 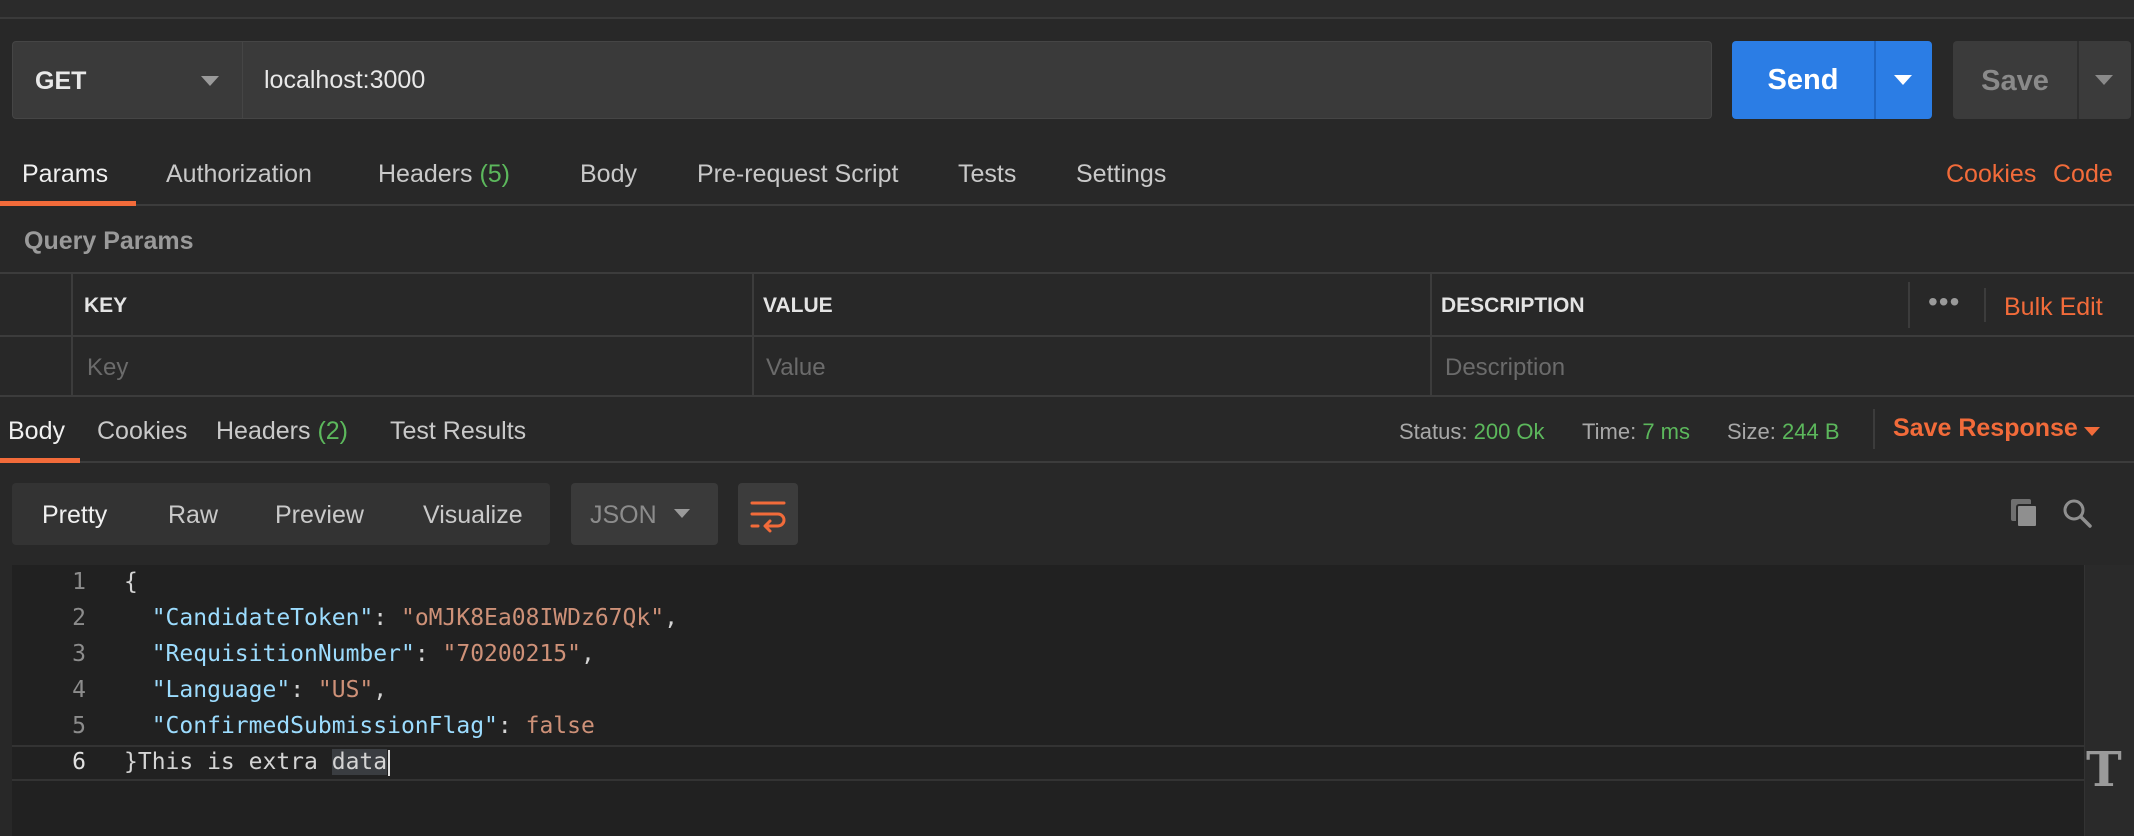 What do you see at coordinates (79, 690) in the screenshot?
I see `line-number: 4` at bounding box center [79, 690].